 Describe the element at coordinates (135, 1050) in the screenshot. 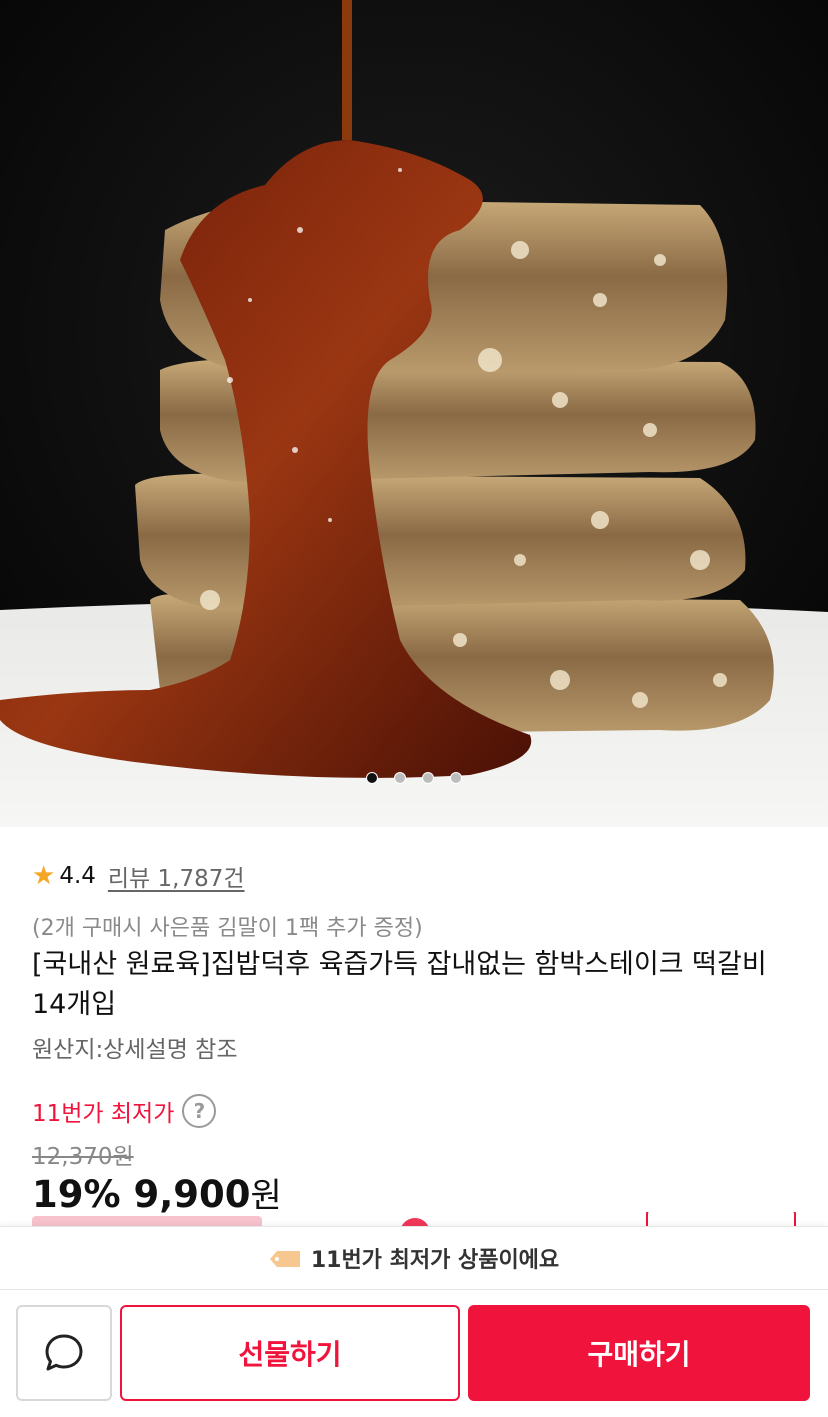

I see `origin-info: 원산지:상세설명 참조` at that location.